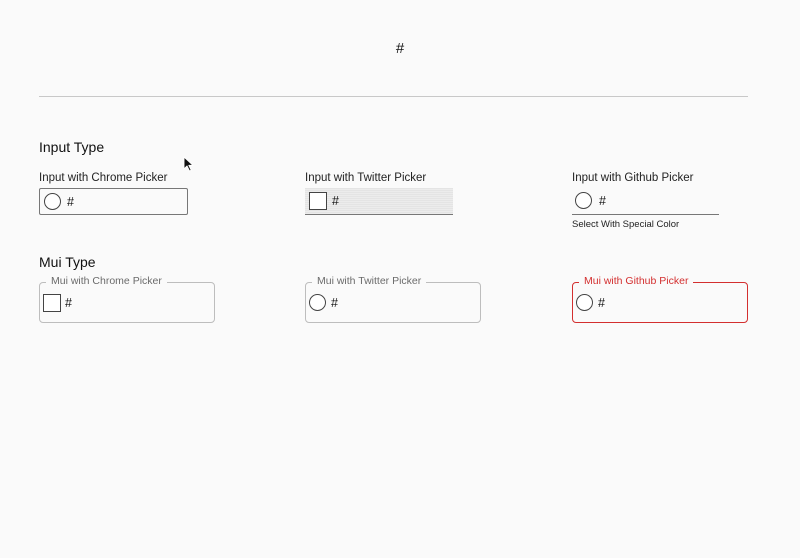 The height and width of the screenshot is (558, 800). What do you see at coordinates (645, 201) in the screenshot?
I see `input-github-picker-field: #` at bounding box center [645, 201].